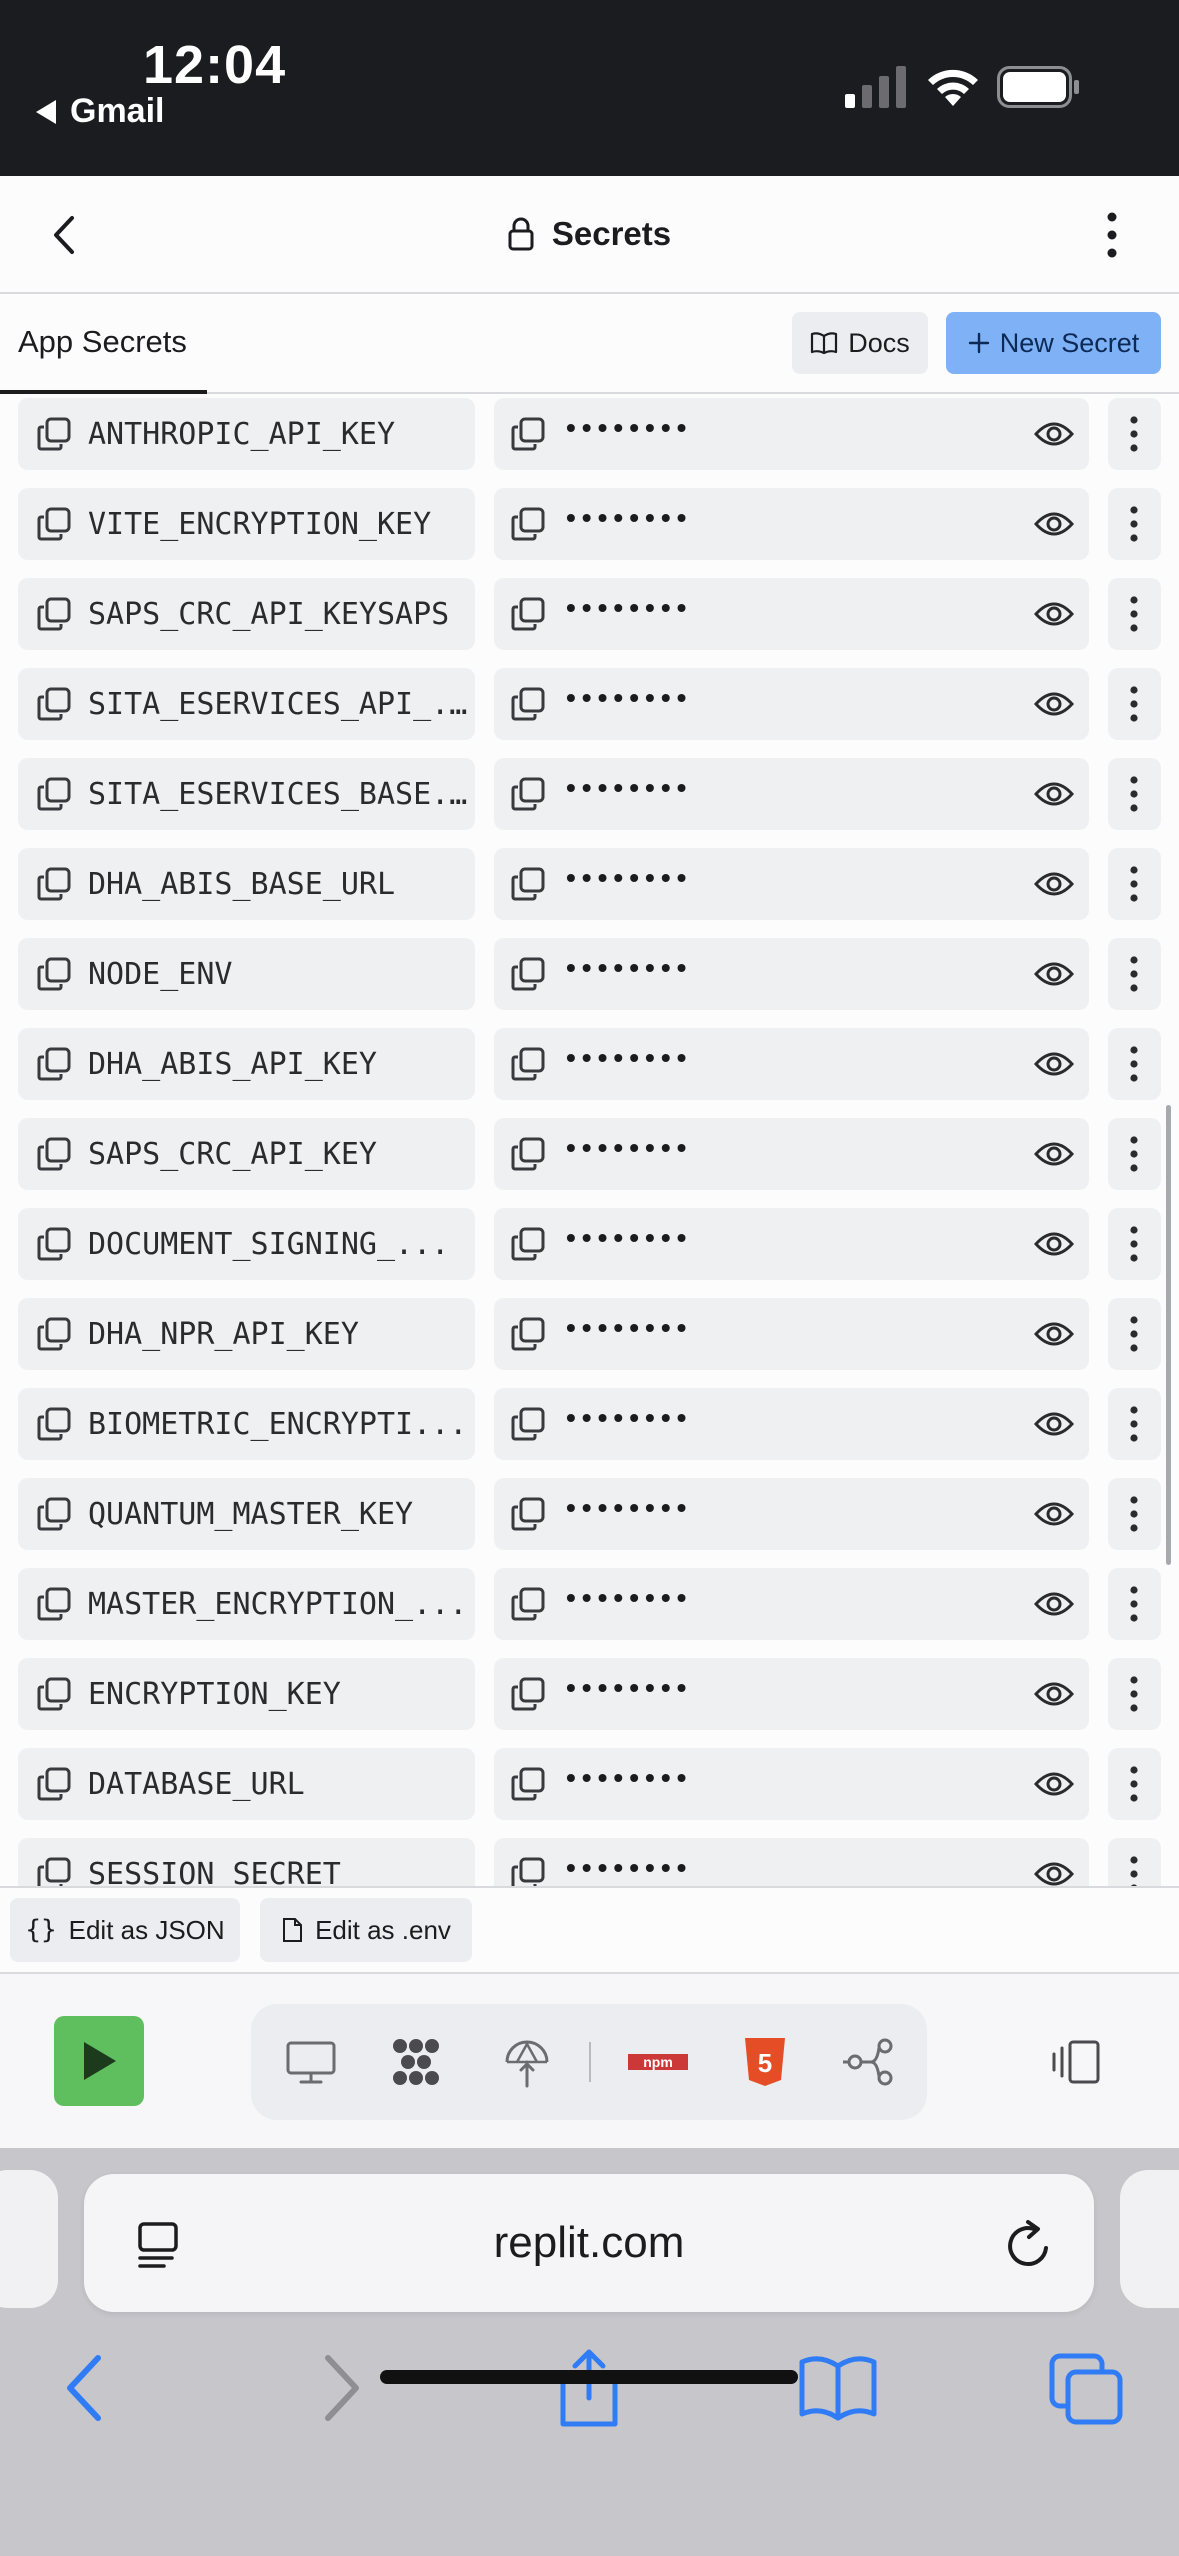 This screenshot has width=1179, height=2556. Describe the element at coordinates (86, 2388) in the screenshot. I see `browser-back-icon` at that location.